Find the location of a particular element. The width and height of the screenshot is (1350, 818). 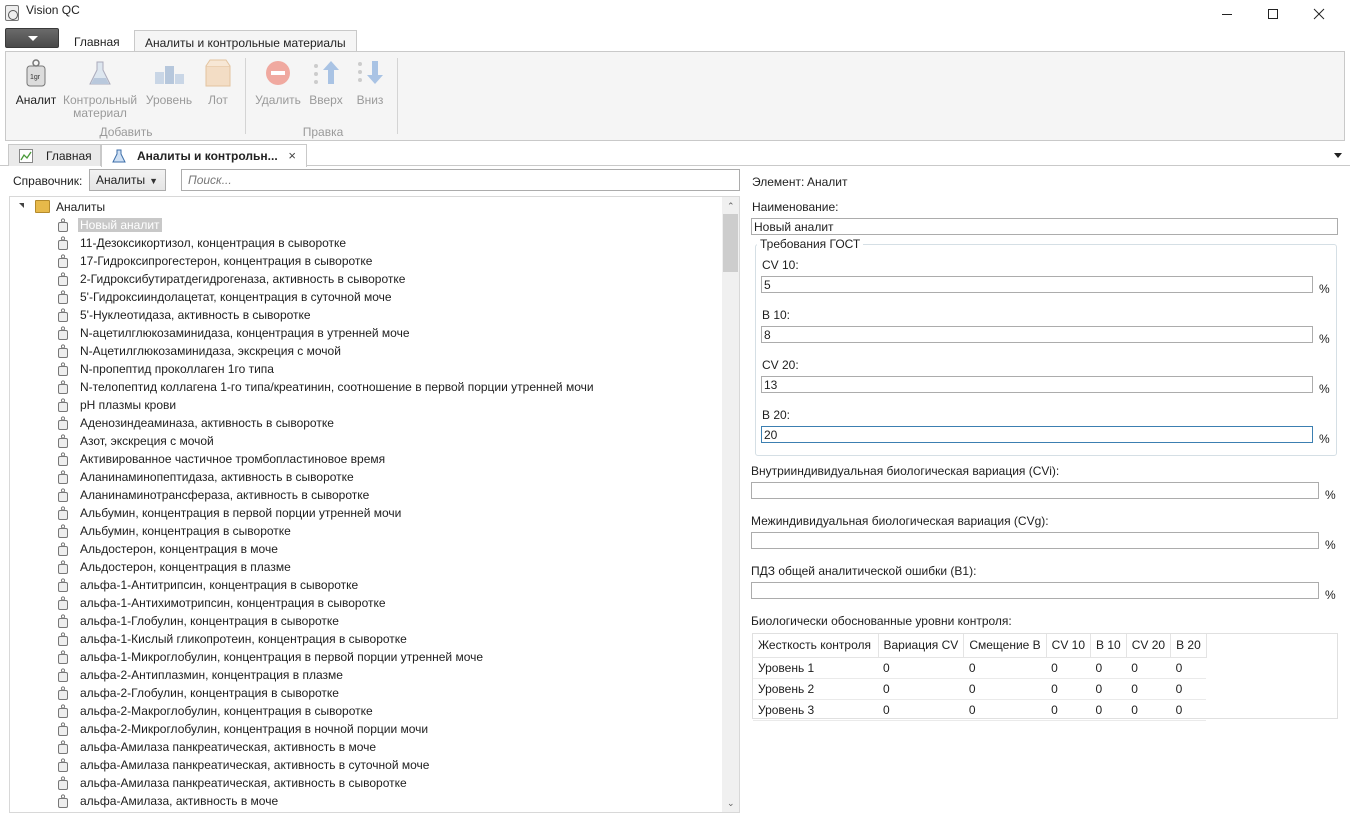

delete-button: Удалить is located at coordinates (278, 82).